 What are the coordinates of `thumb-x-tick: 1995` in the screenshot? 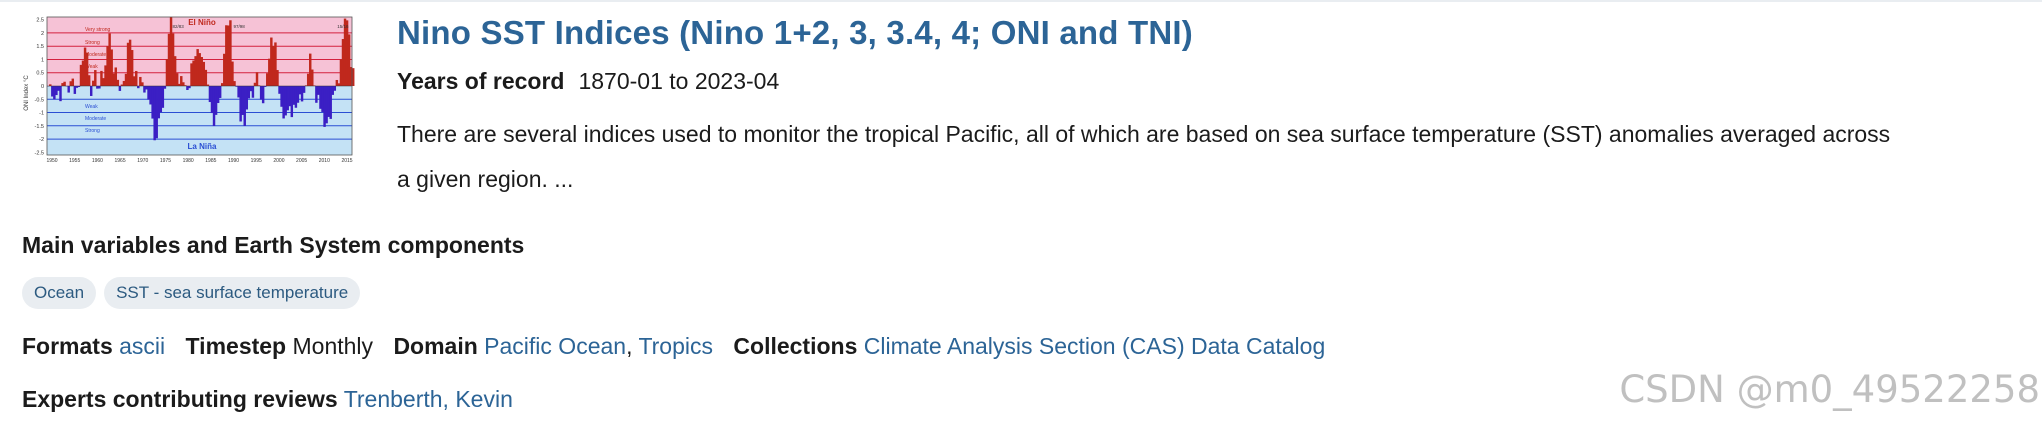 It's located at (256, 161).